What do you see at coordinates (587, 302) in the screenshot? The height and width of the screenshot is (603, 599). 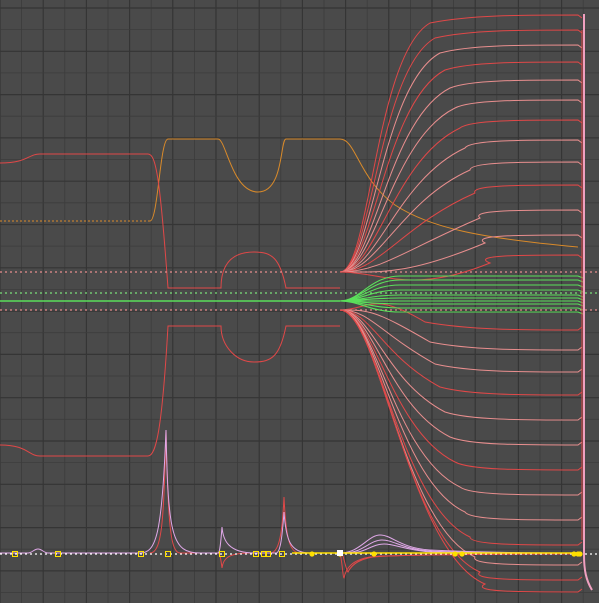 I see `current-frame-indicator` at bounding box center [587, 302].